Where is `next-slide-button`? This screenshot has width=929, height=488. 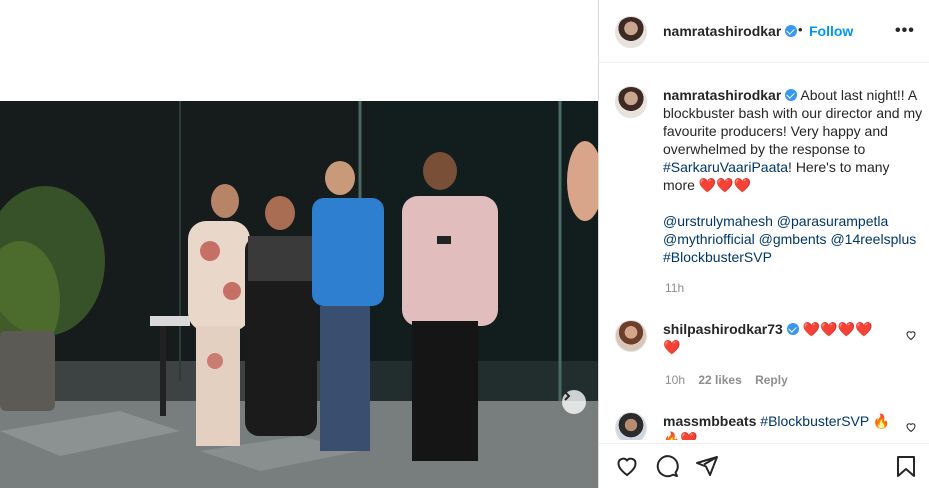
next-slide-button is located at coordinates (574, 402).